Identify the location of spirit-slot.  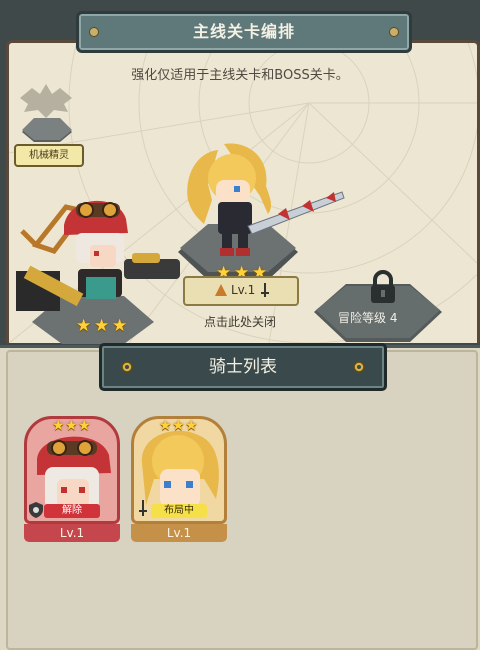
(46, 113).